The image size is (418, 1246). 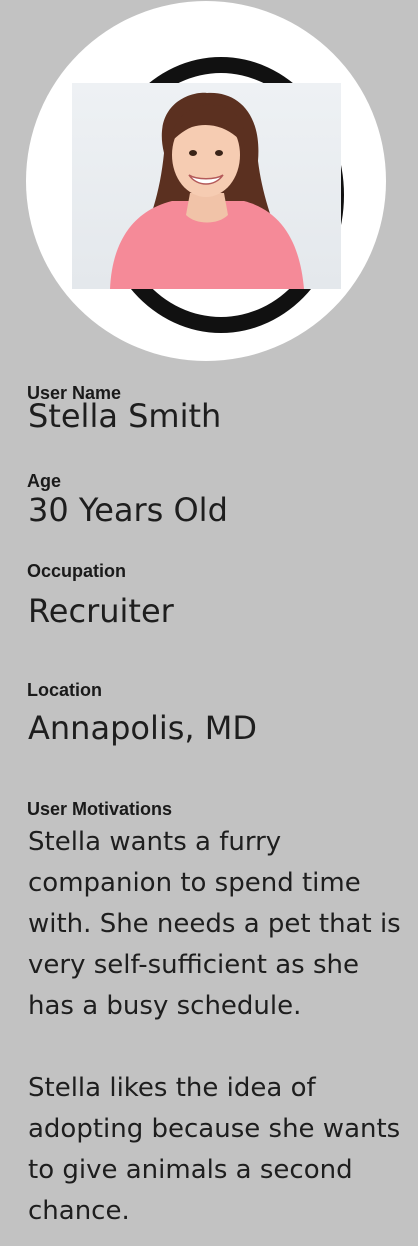 I want to click on location-label: Location, so click(x=64, y=690).